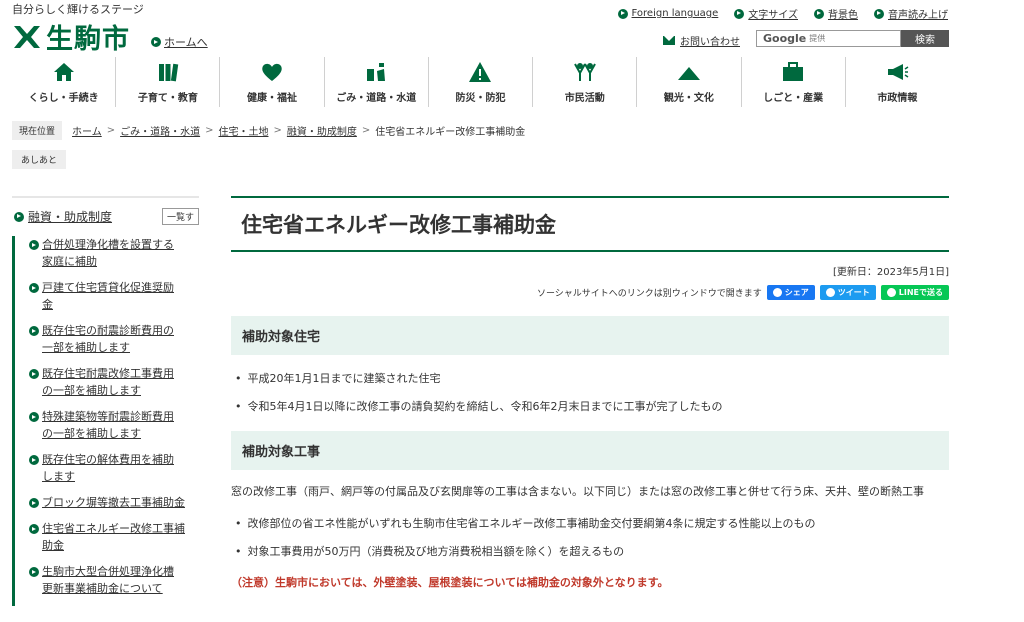 This screenshot has height=622, width=1024. Describe the element at coordinates (108, 296) in the screenshot. I see `sidebar-item-label: 戸建て住宅賃貸化促進奨励金` at that location.